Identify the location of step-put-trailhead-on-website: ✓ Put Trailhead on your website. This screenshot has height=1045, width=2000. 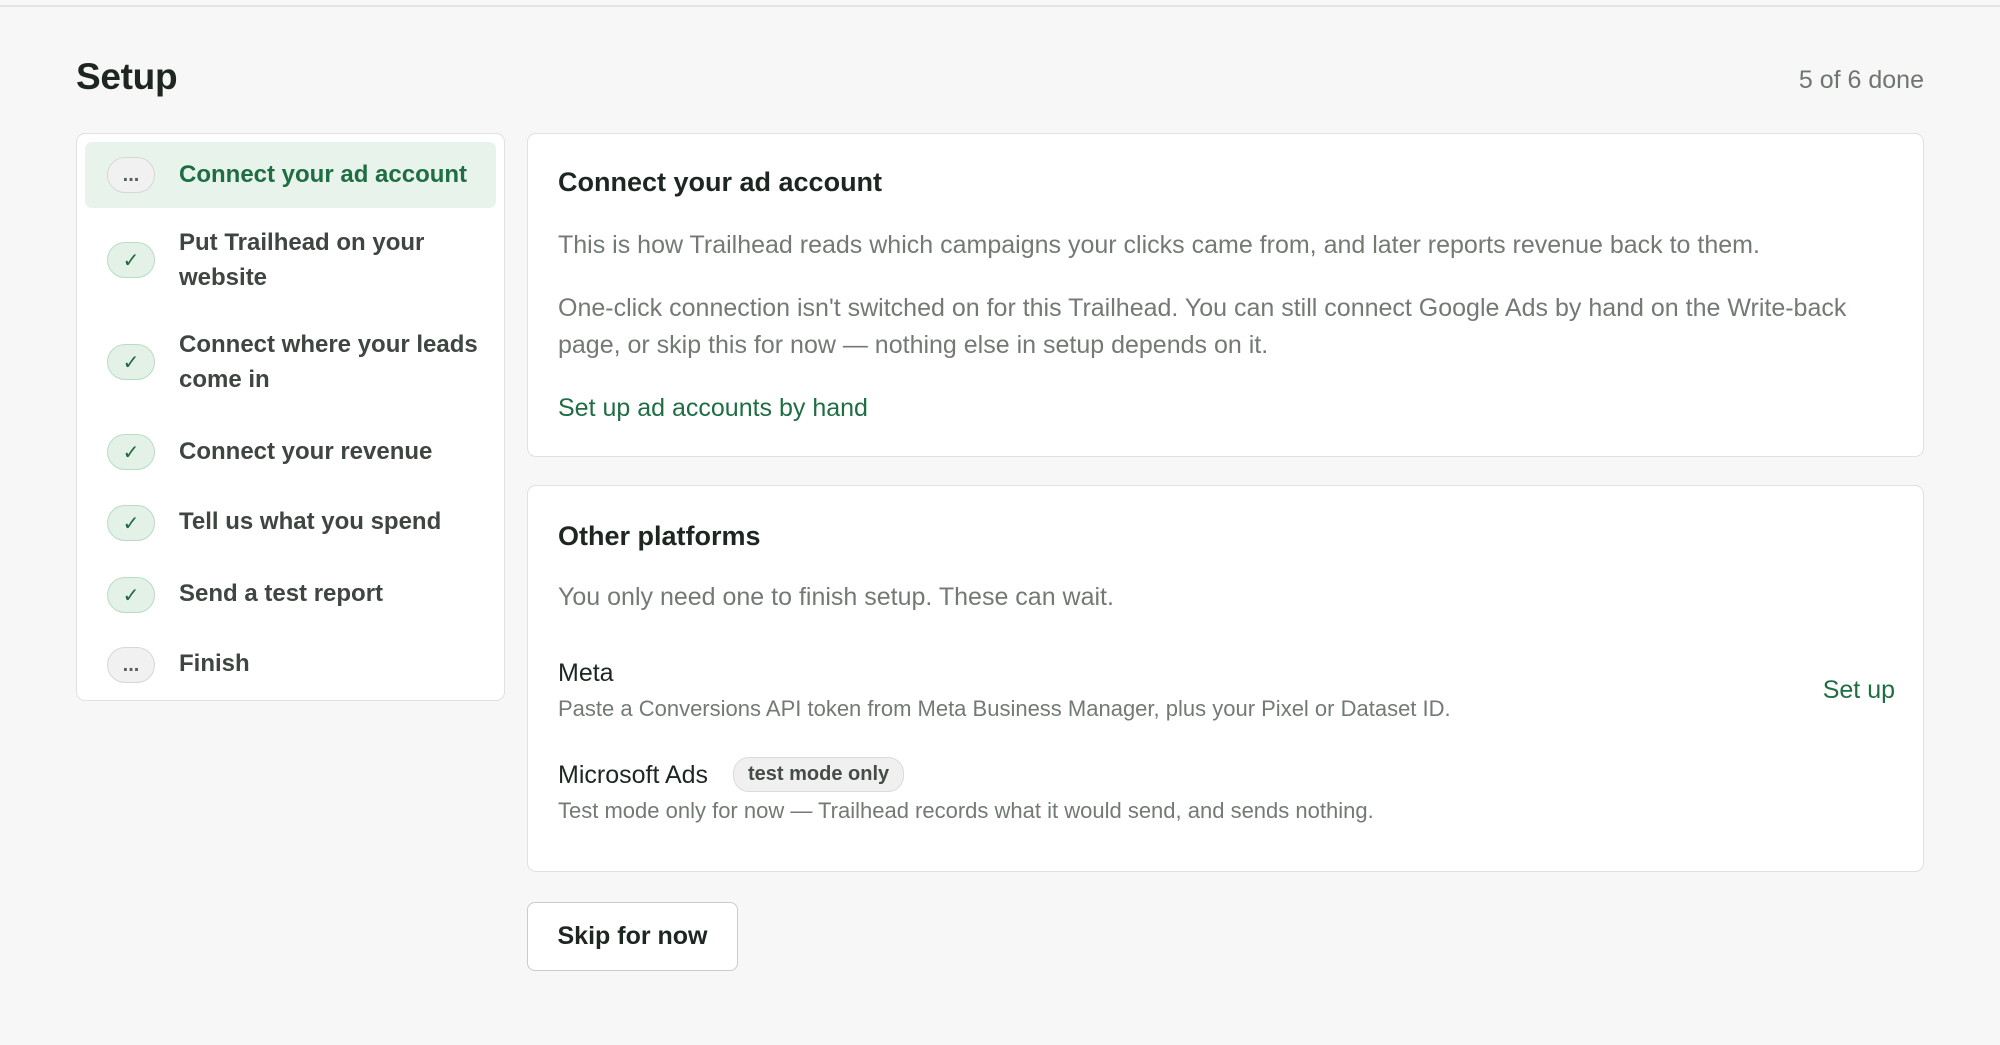
(290, 261).